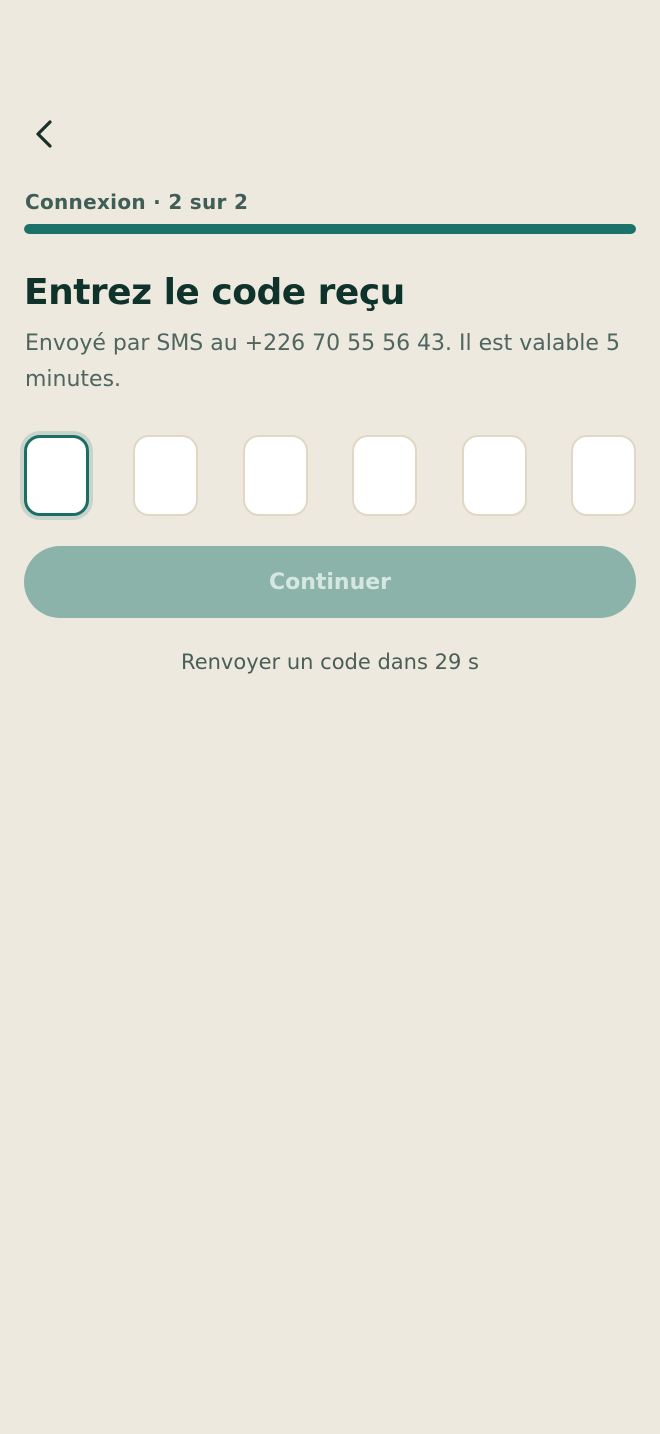  Describe the element at coordinates (214, 292) in the screenshot. I see `page-title: Entrez le code reçu` at that location.